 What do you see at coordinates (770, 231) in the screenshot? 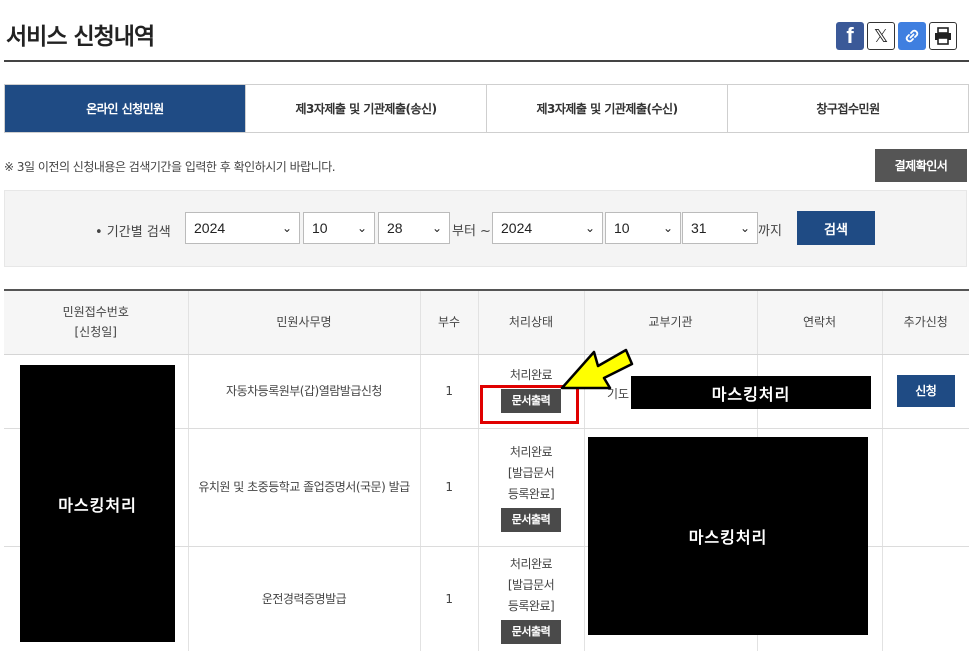
I see `to-suffix: 까지` at bounding box center [770, 231].